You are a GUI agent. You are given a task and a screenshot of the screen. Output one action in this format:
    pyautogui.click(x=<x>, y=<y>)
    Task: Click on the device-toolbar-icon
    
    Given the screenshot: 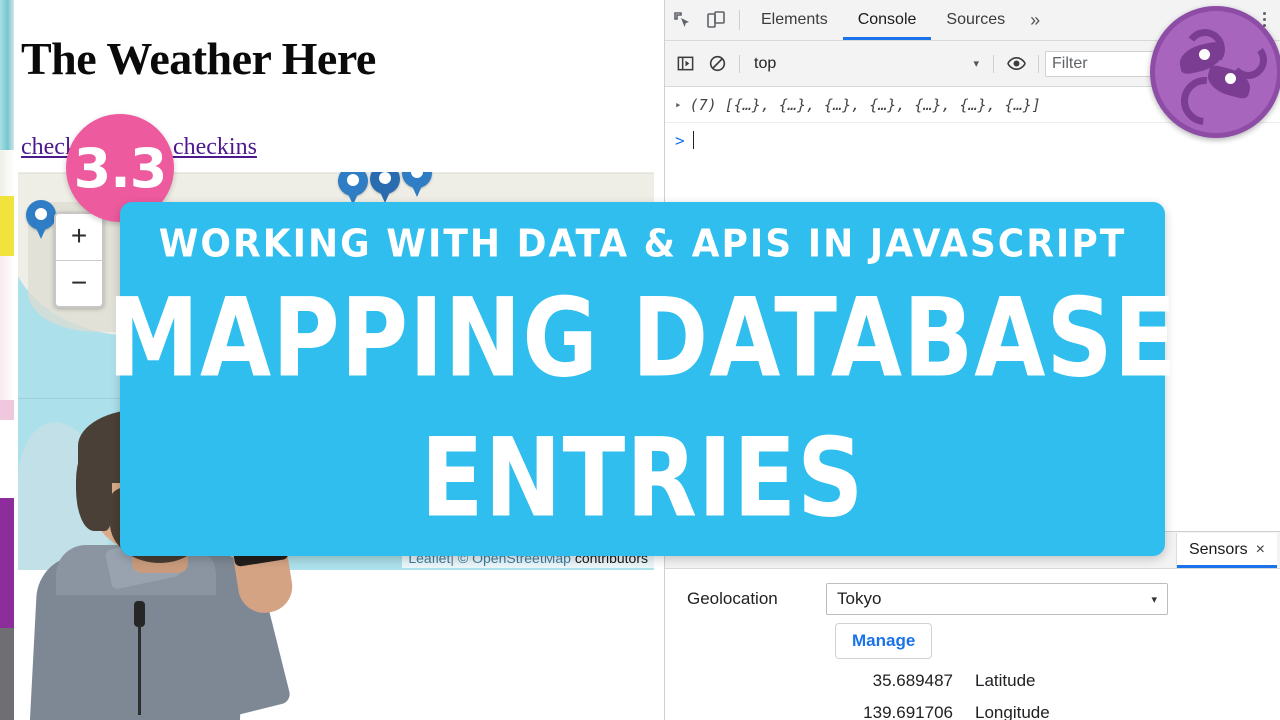 What is the action you would take?
    pyautogui.click(x=716, y=20)
    